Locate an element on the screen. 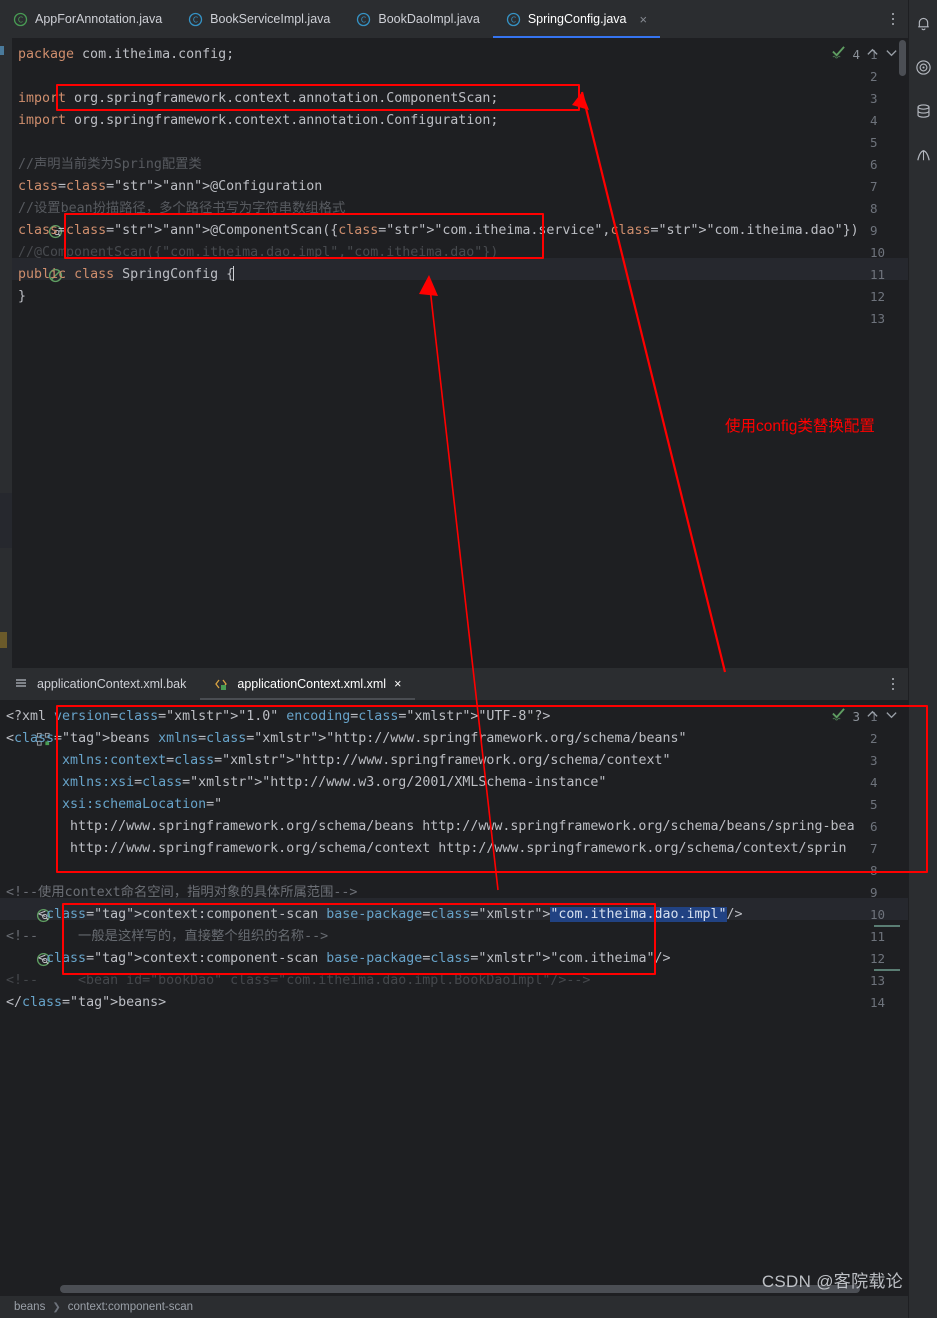 The image size is (937, 1318). line-number: 2 is located at coordinates (874, 738).